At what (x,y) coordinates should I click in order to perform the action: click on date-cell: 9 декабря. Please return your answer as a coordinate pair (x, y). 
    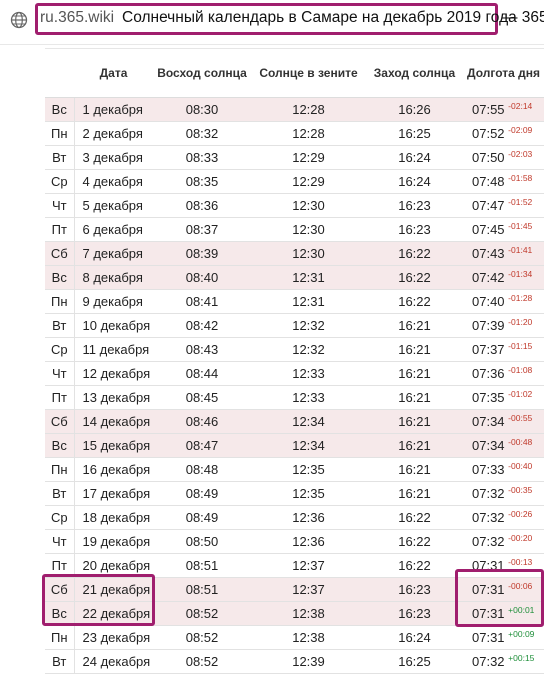
    Looking at the image, I should click on (113, 301).